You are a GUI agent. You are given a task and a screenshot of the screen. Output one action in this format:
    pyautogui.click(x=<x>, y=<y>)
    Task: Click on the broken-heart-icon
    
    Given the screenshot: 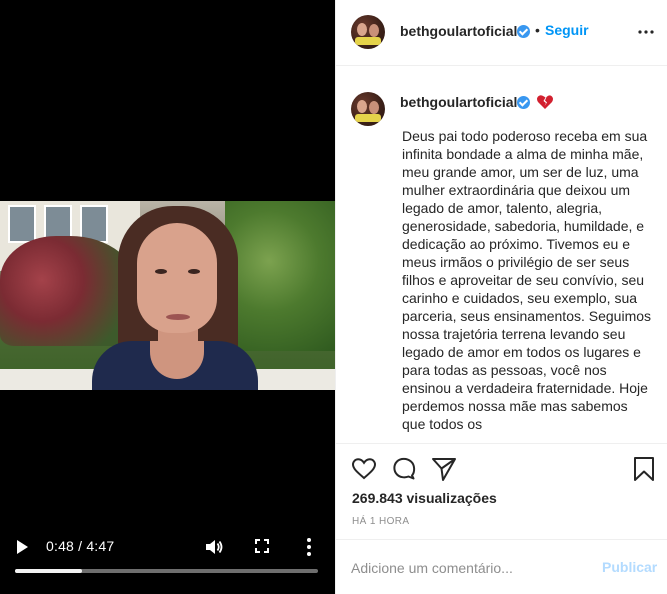 What is the action you would take?
    pyautogui.click(x=545, y=102)
    